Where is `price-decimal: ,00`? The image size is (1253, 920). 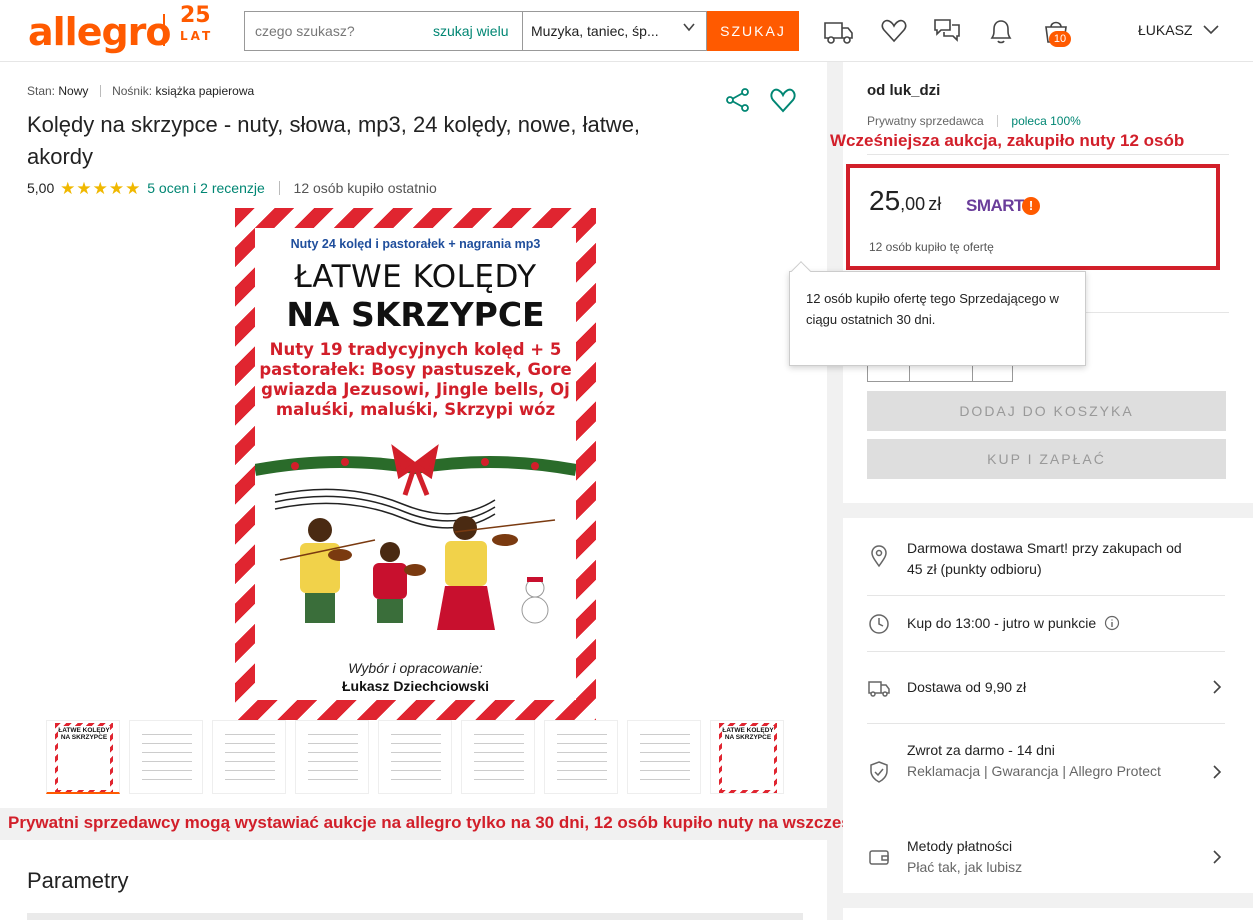 price-decimal: ,00 is located at coordinates (913, 204).